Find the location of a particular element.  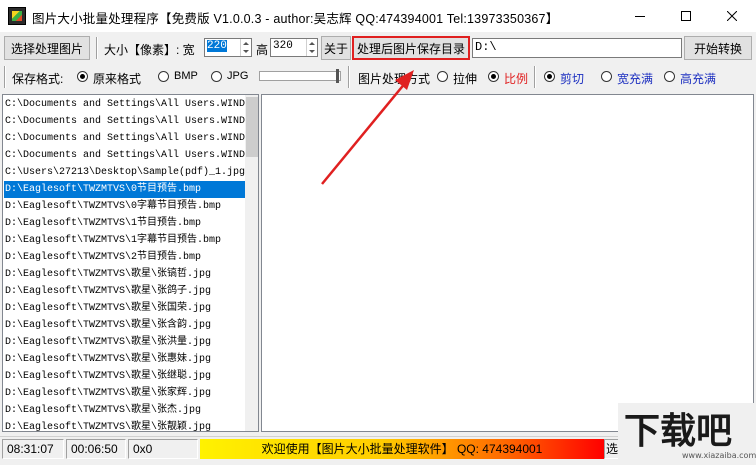

watermark-brand: 下载吧 is located at coordinates (678, 431).